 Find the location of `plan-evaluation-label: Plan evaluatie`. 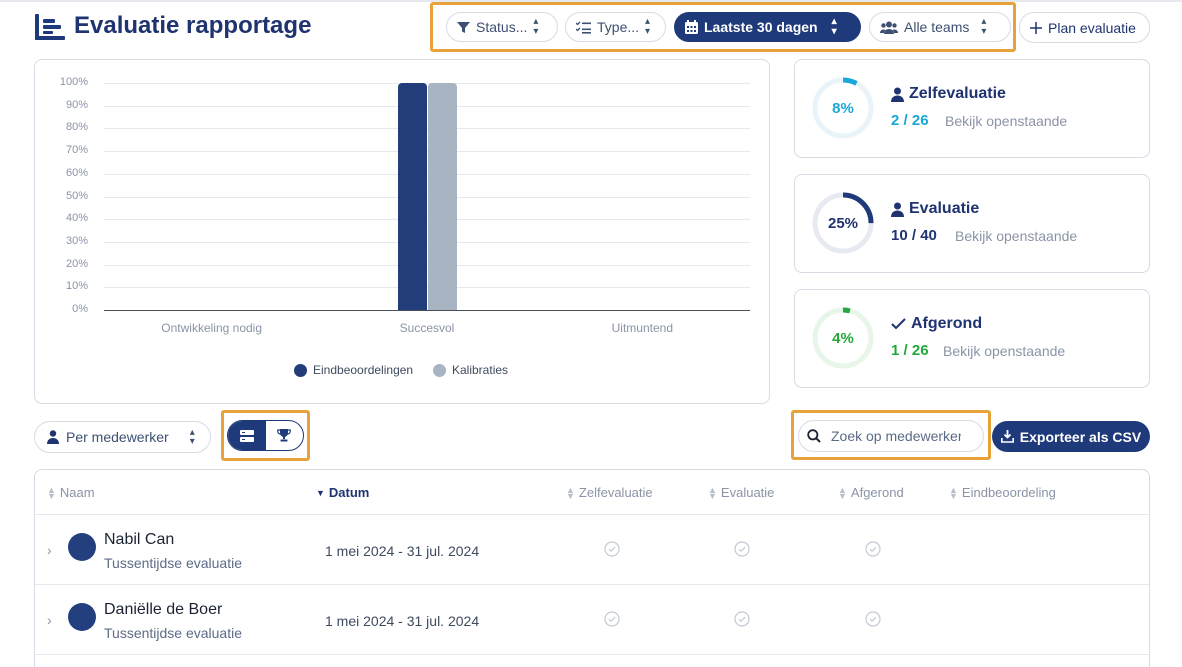

plan-evaluation-label: Plan evaluatie is located at coordinates (1092, 27).